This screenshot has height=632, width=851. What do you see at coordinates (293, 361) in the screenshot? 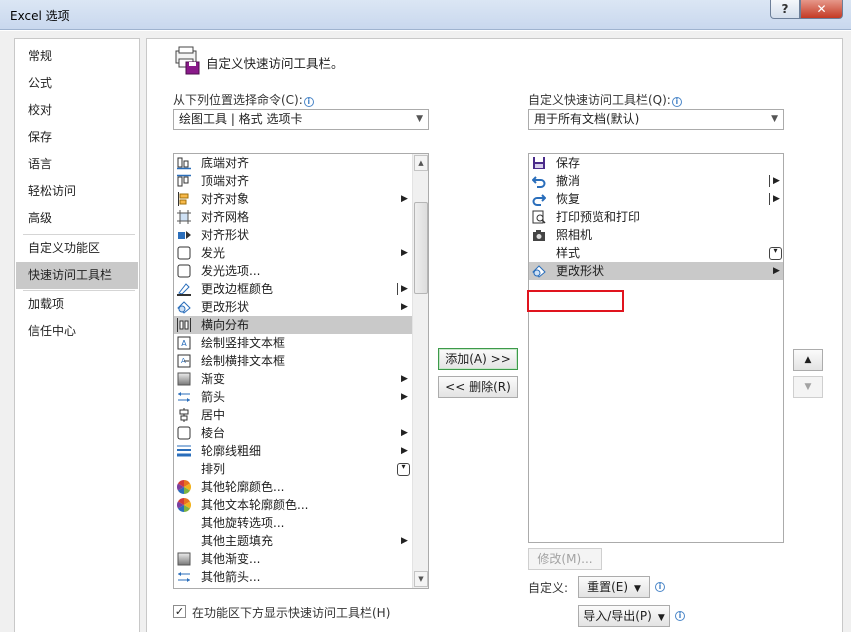
I see `list-item: A 绘制横排文本框` at bounding box center [293, 361].